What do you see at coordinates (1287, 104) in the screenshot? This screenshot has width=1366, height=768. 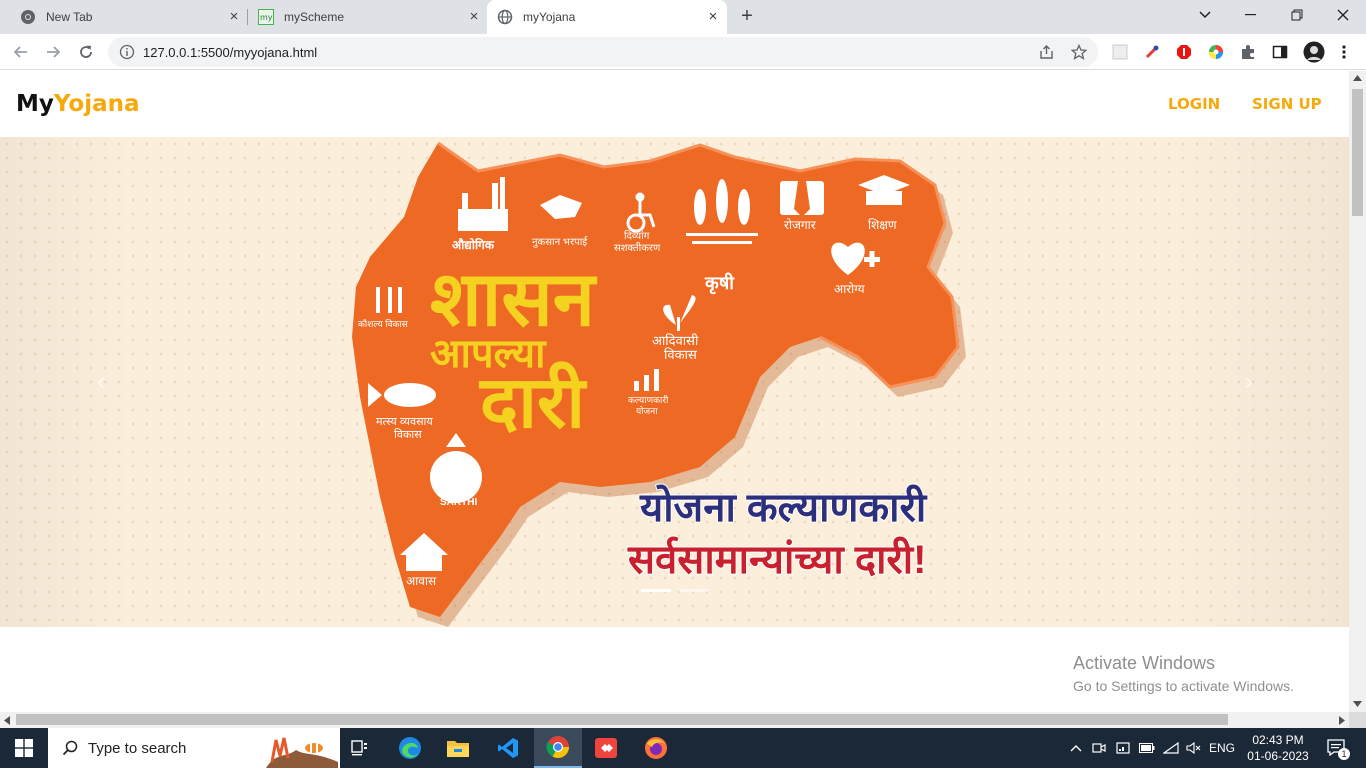 I see `signup-link: SIGN UP` at bounding box center [1287, 104].